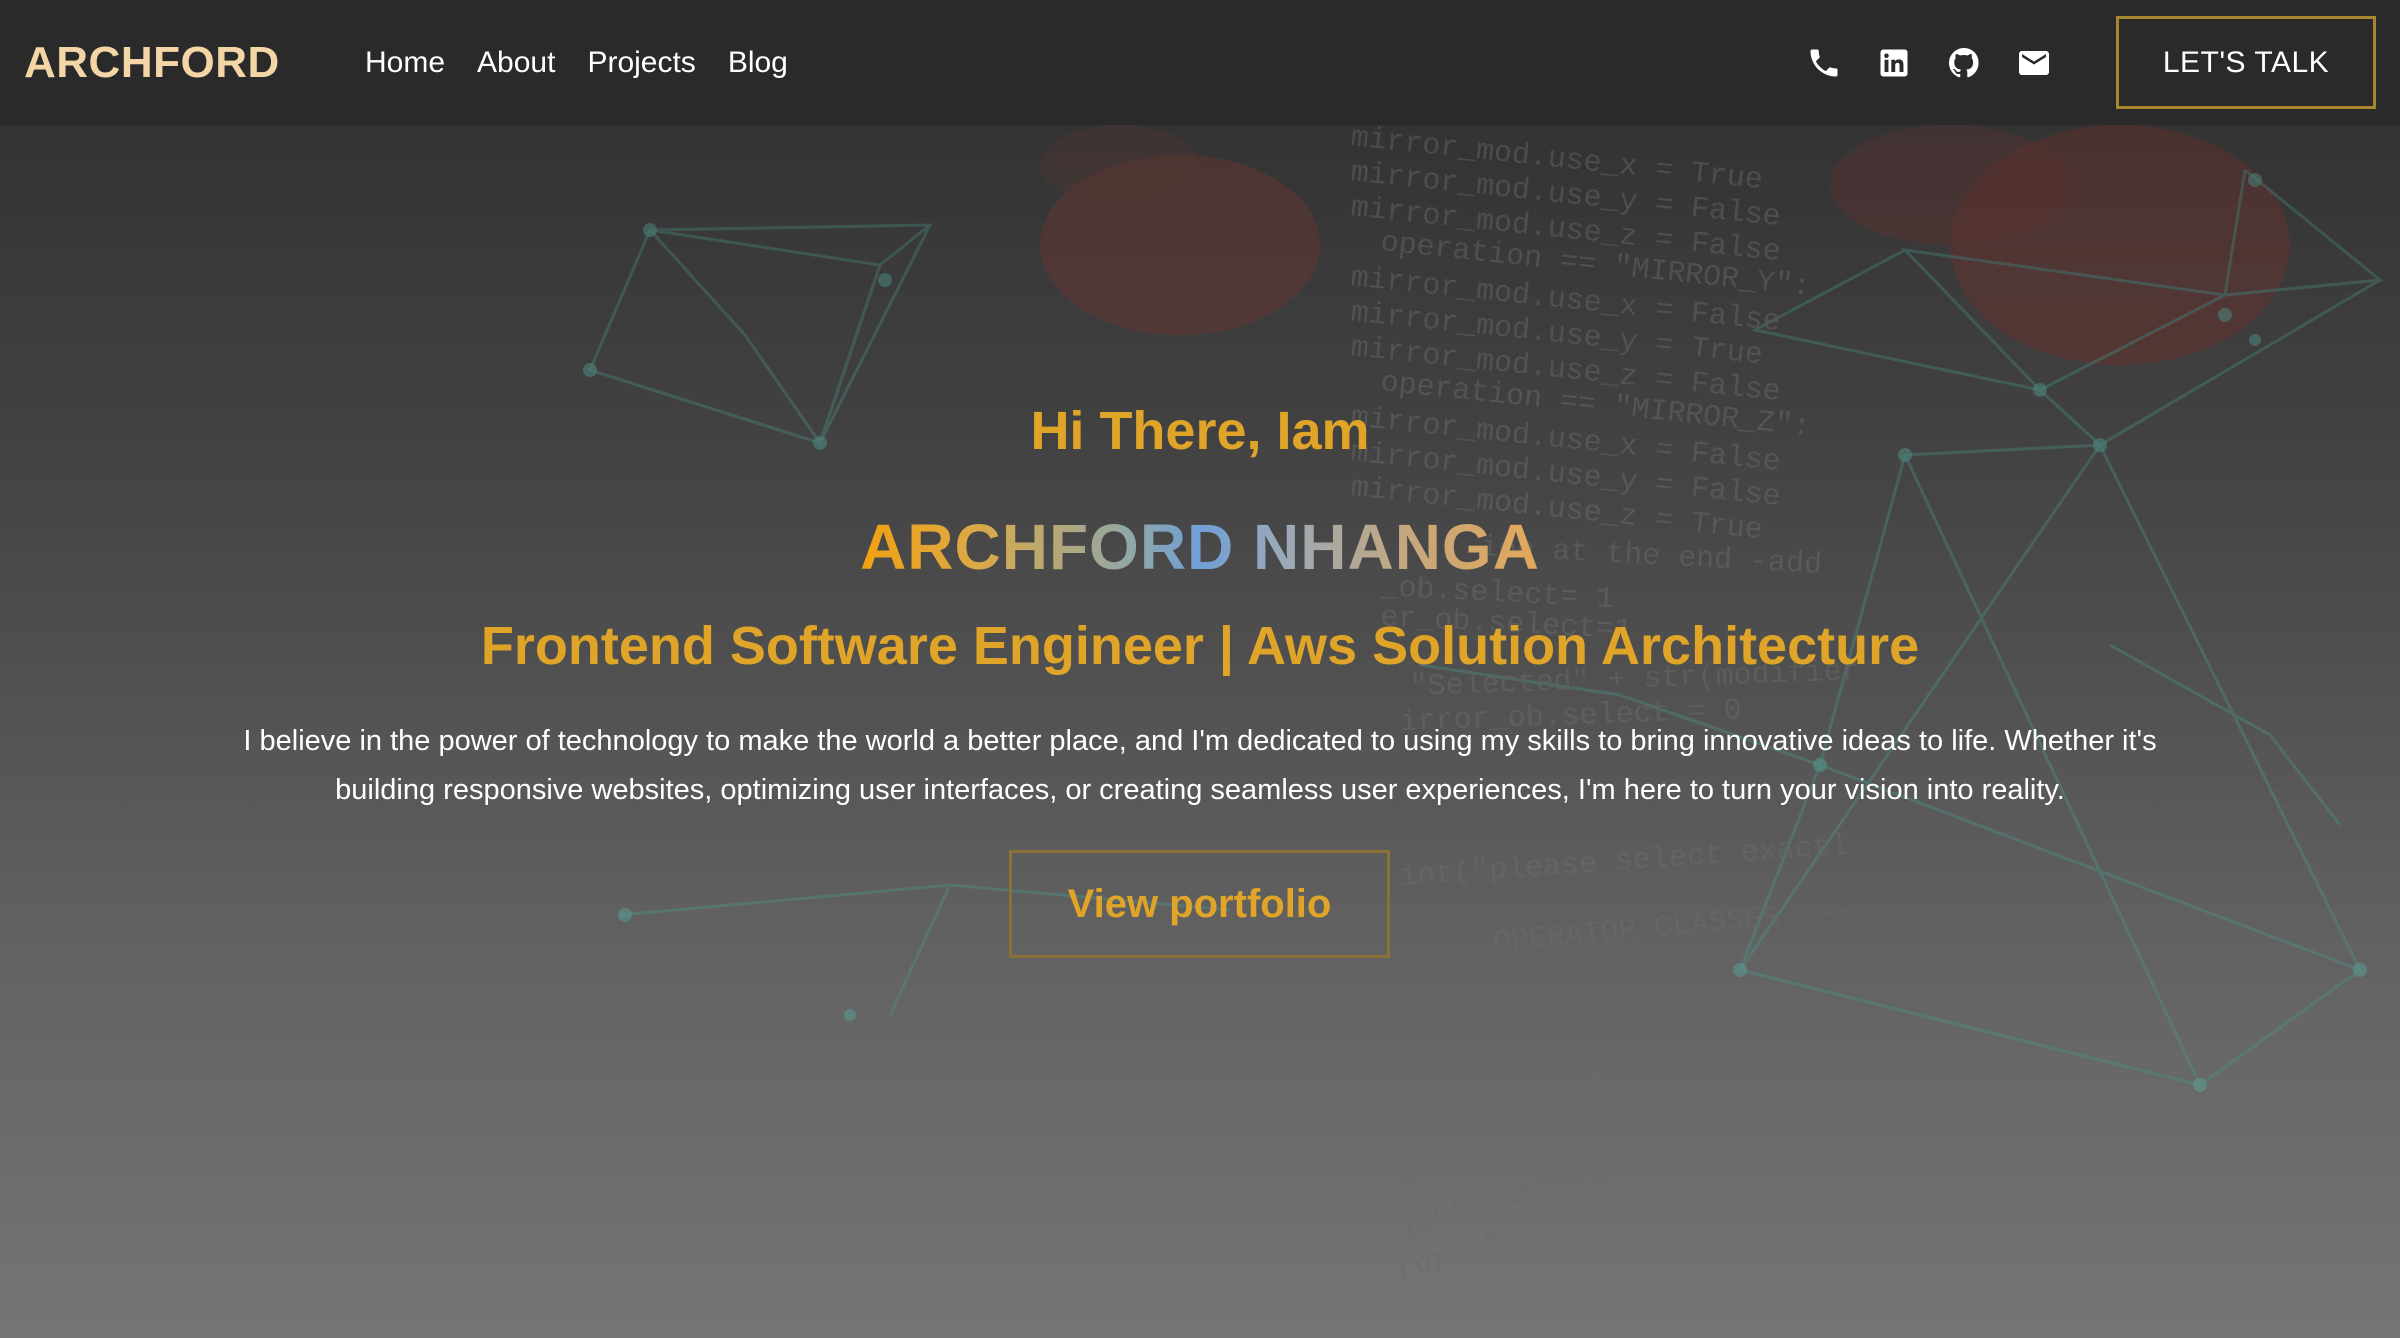  Describe the element at coordinates (1964, 63) in the screenshot. I see `github-icon` at that location.